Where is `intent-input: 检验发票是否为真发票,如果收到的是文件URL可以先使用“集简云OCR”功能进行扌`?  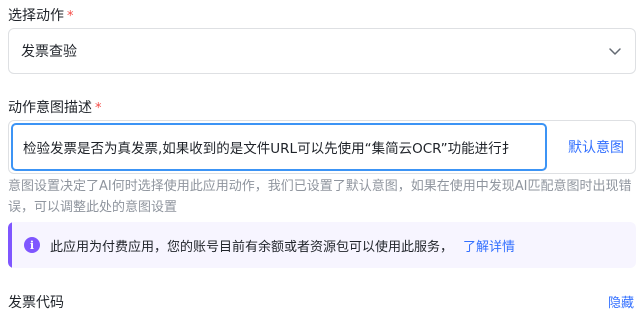
intent-input: 检验发票是否为真发票,如果收到的是文件URL可以先使用“集简云OCR”功能进行扌 is located at coordinates (279, 147).